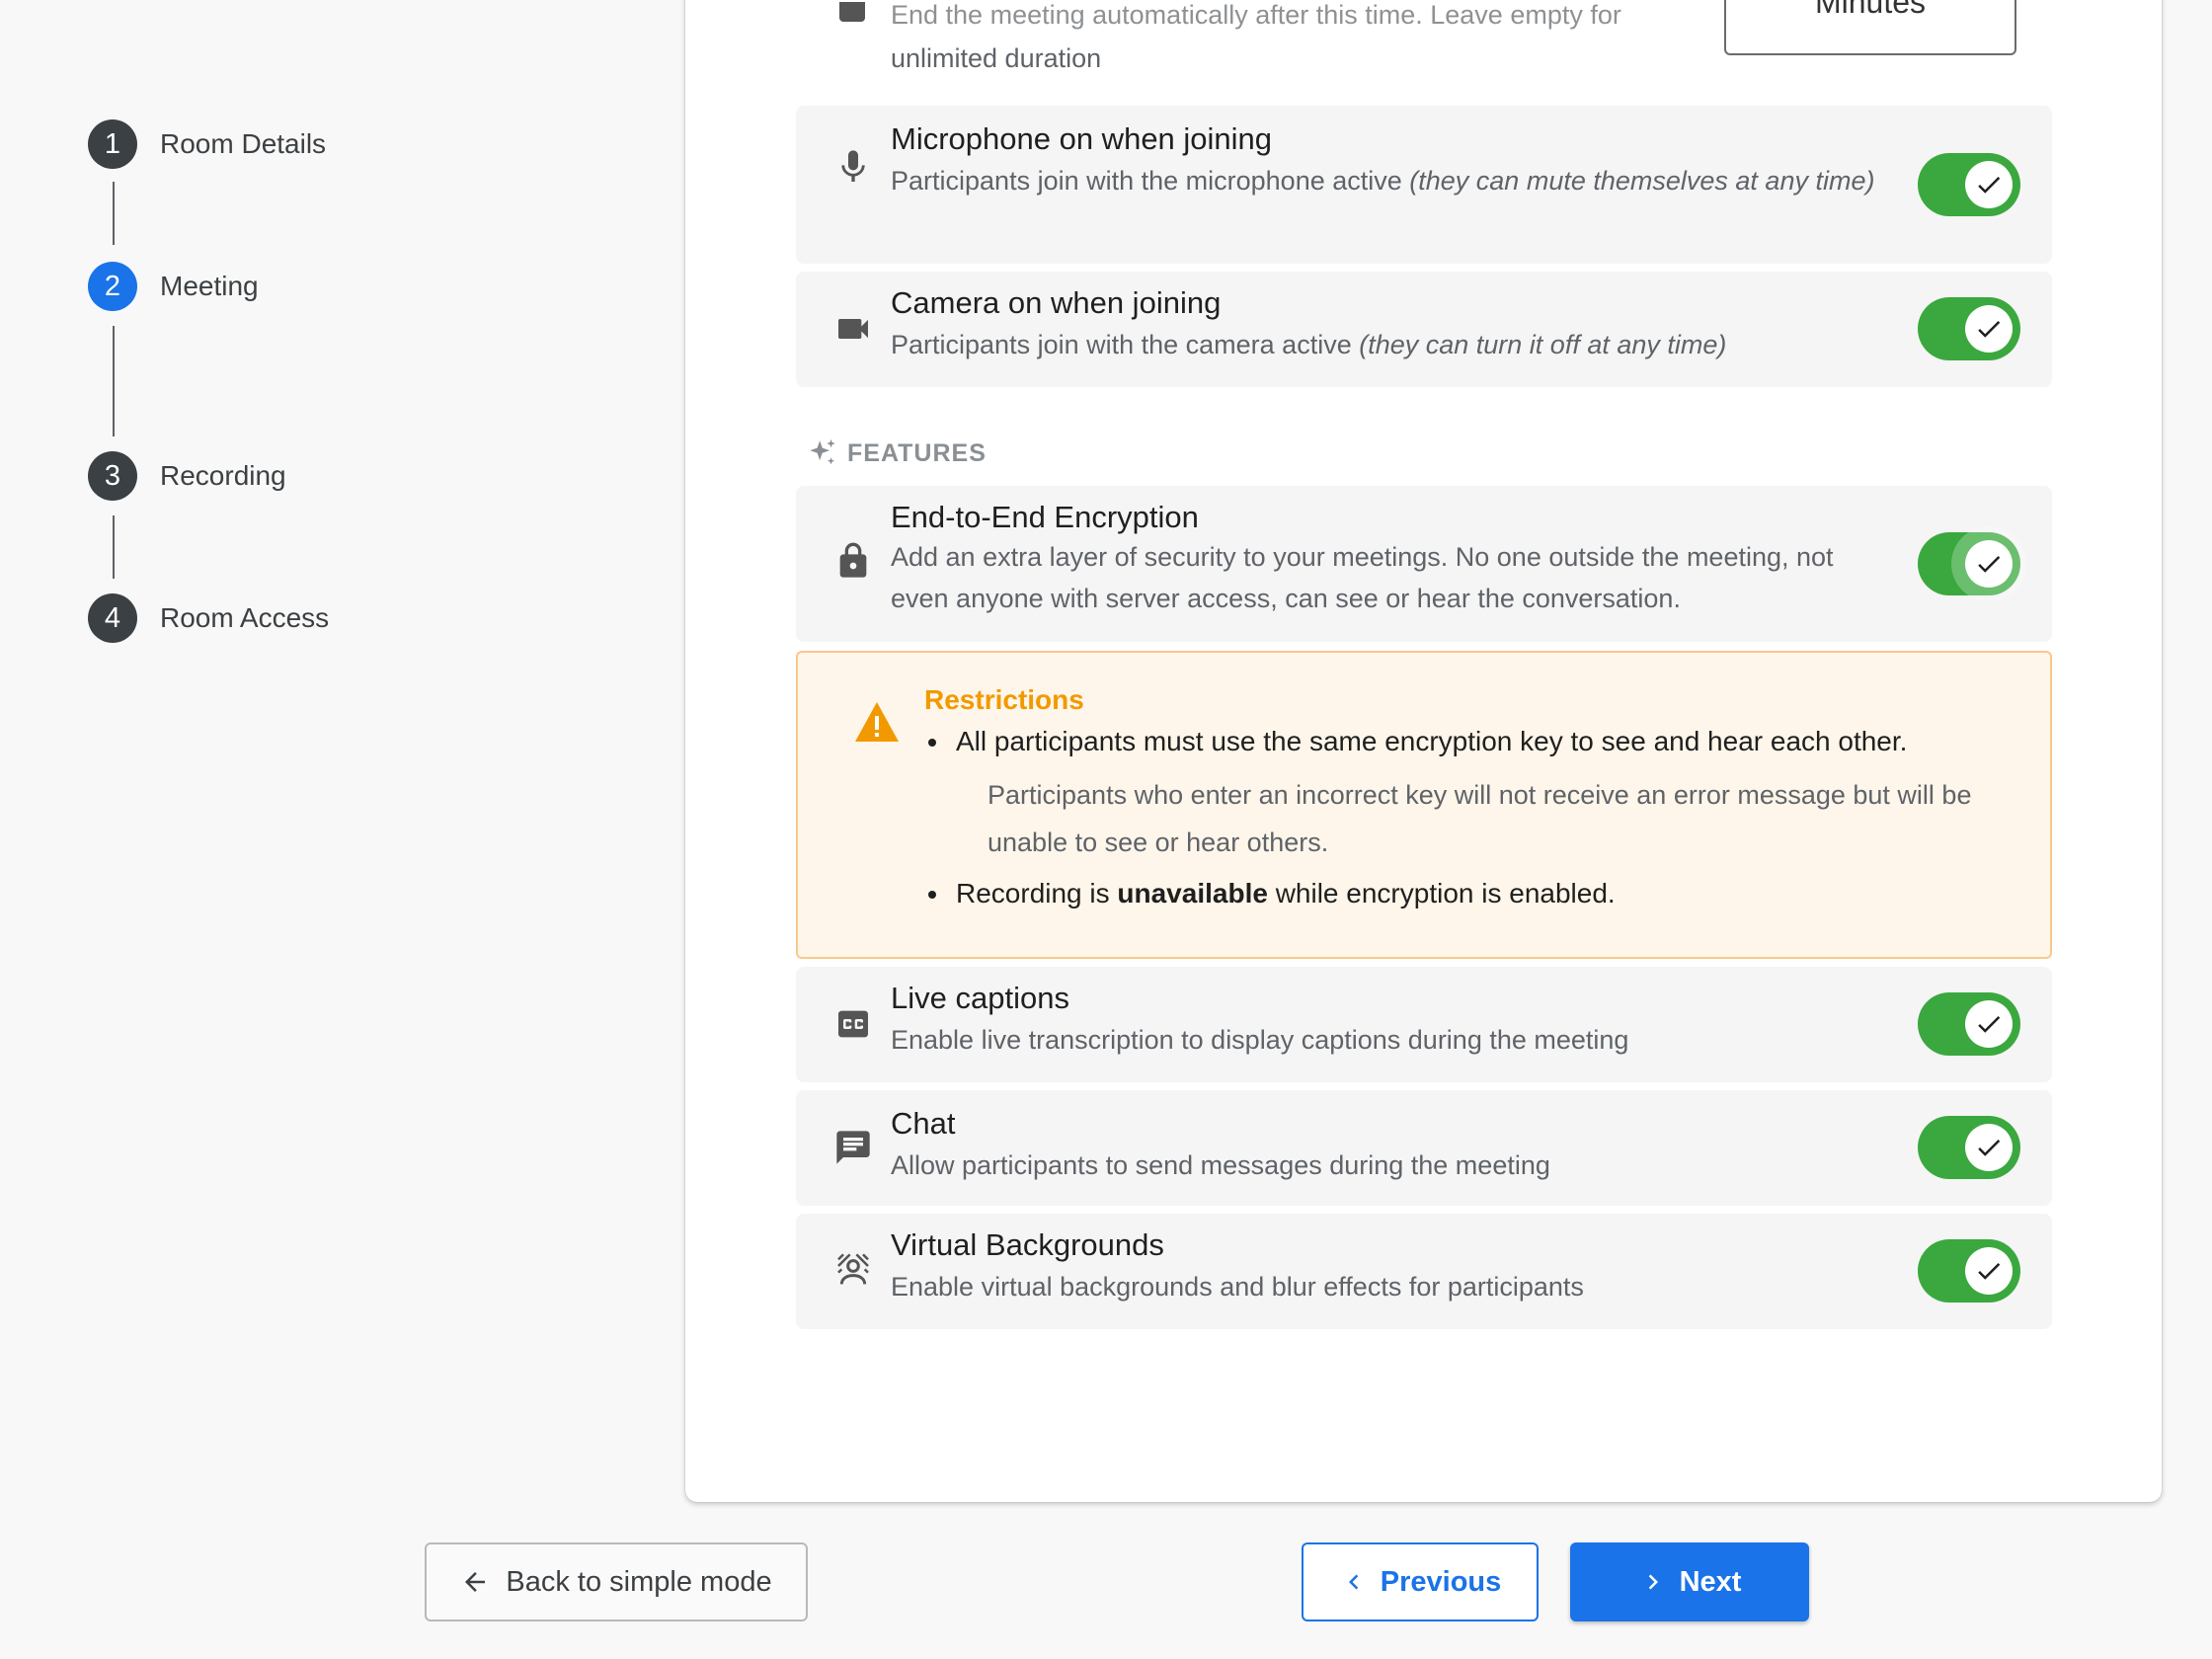 Image resolution: width=2212 pixels, height=1659 pixels. Describe the element at coordinates (223, 476) in the screenshot. I see `step-label: Recording` at that location.